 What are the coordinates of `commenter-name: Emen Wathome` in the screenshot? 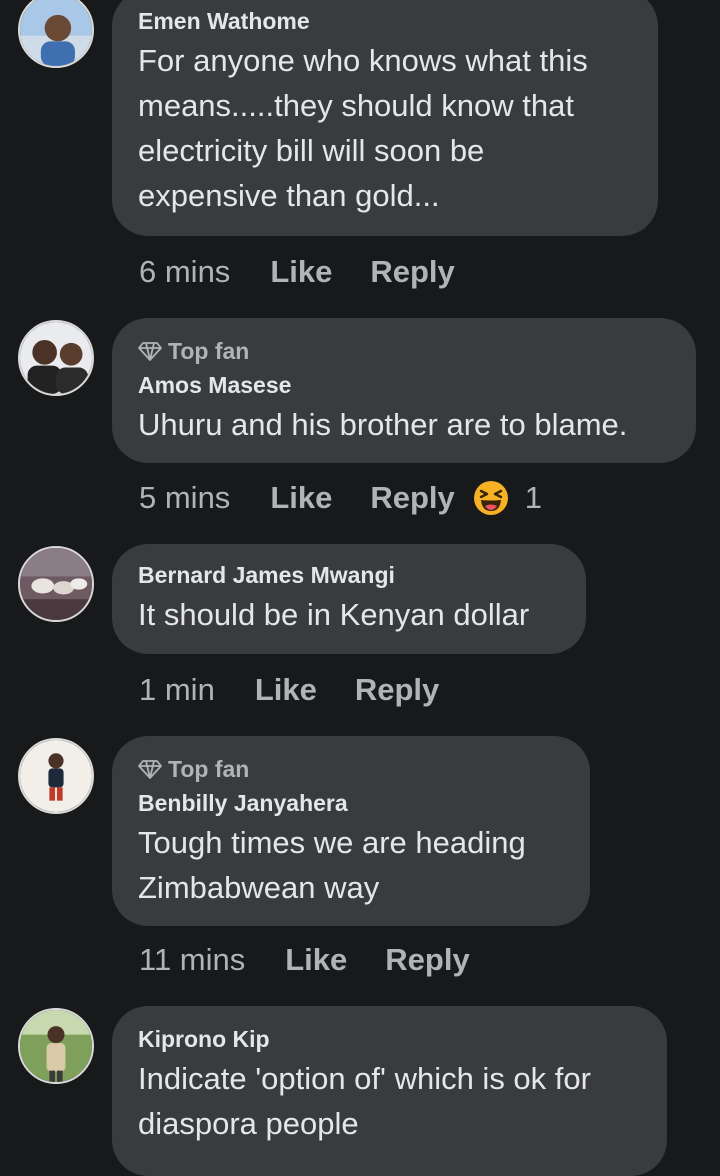 It's located at (385, 21).